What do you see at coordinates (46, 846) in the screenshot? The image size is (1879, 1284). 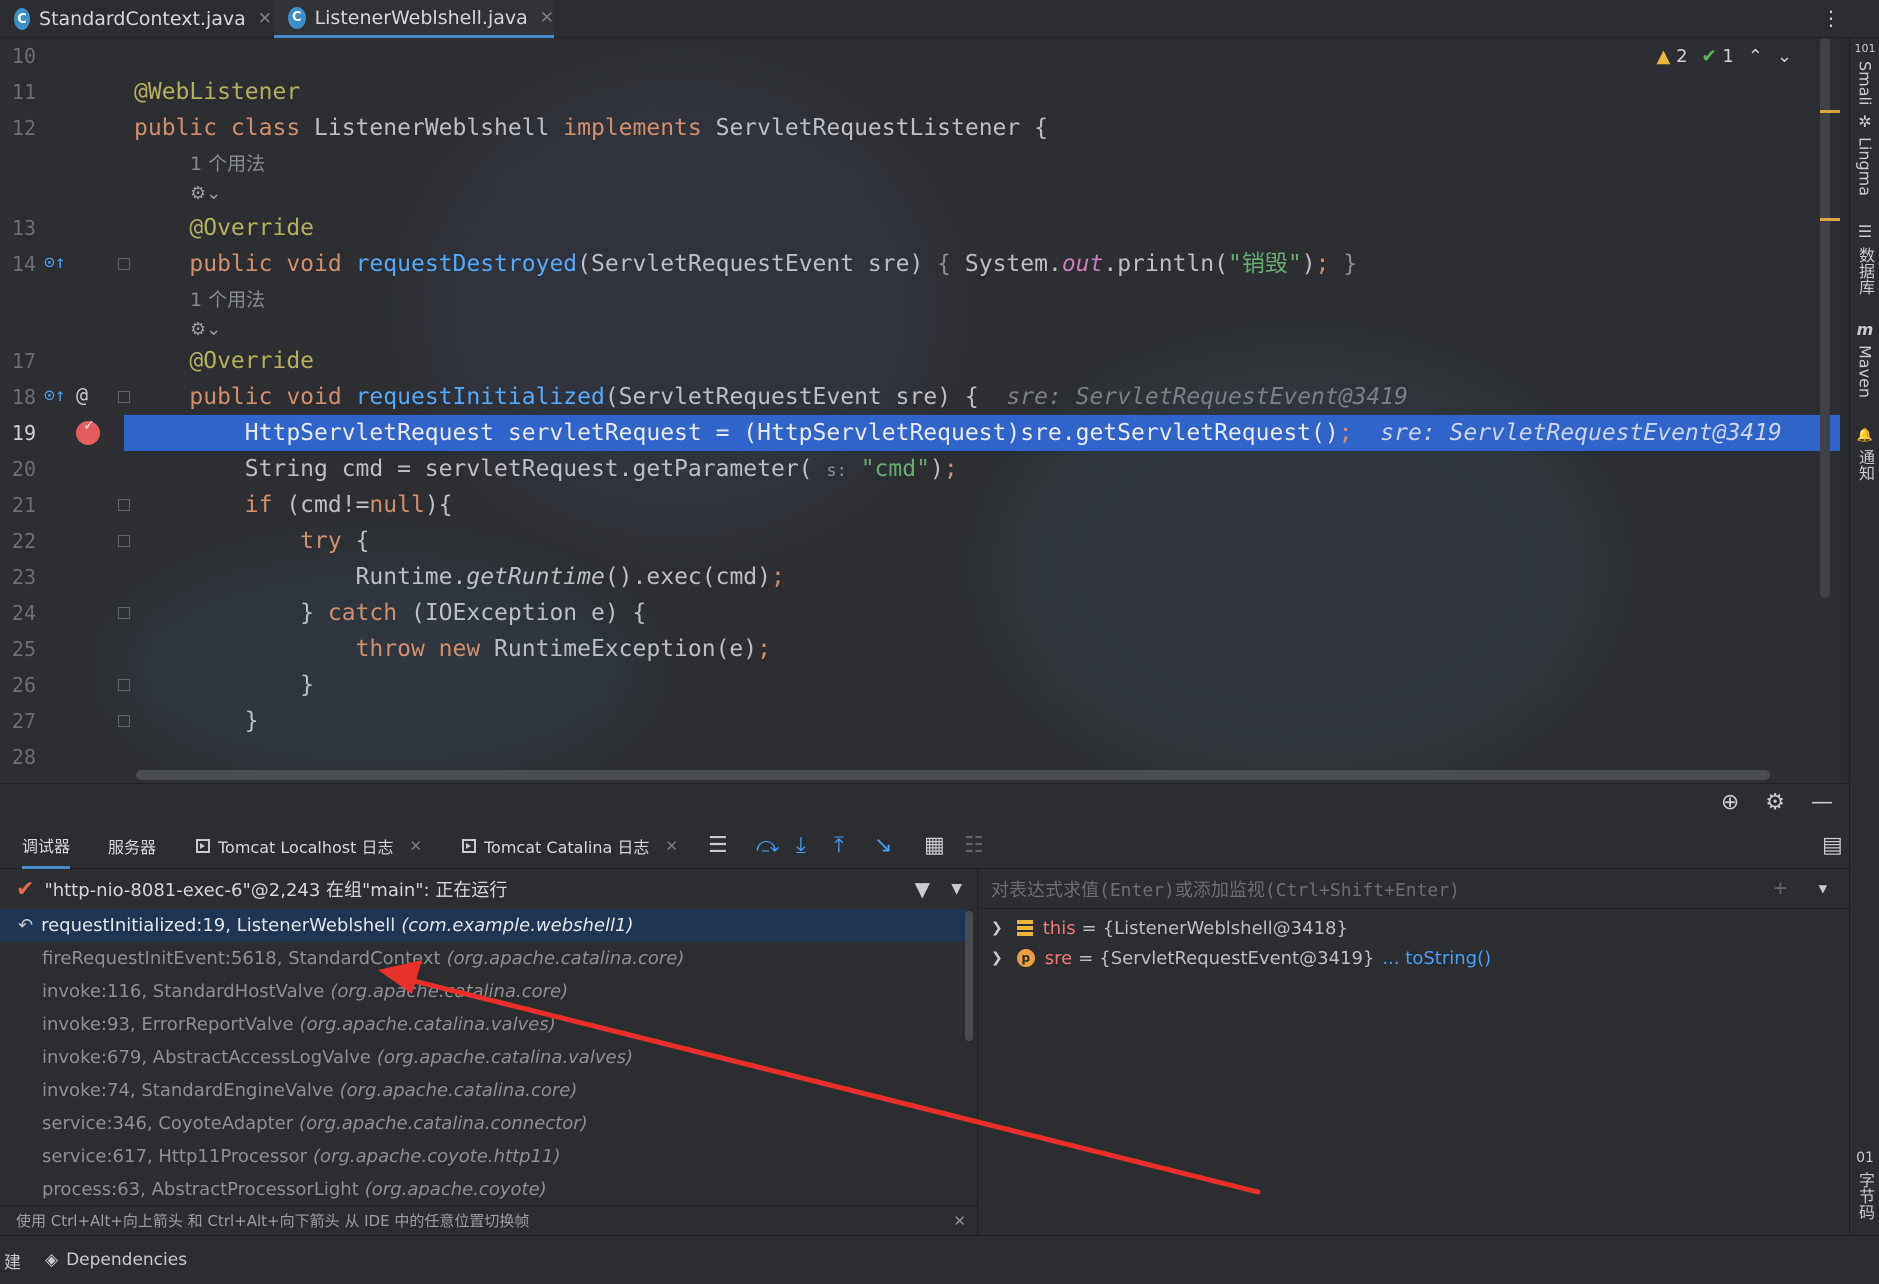 I see `tab-debugger: 调试器` at bounding box center [46, 846].